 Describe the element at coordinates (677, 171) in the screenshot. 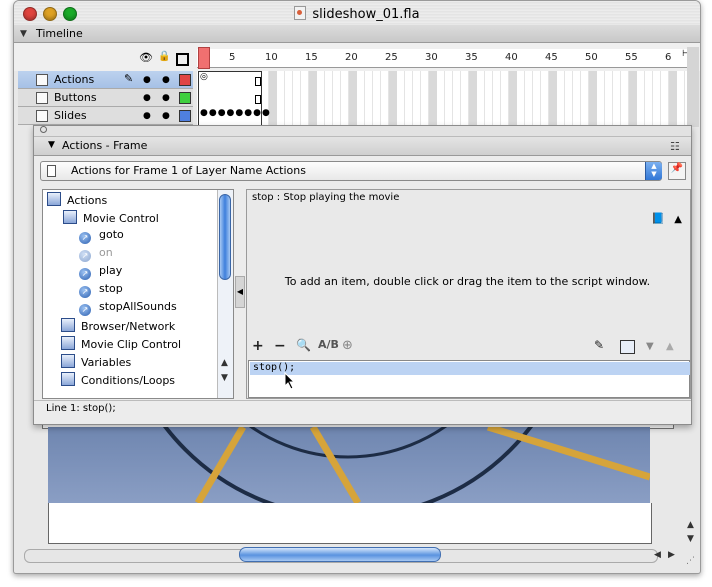

I see `pin-script-button: 📌` at that location.